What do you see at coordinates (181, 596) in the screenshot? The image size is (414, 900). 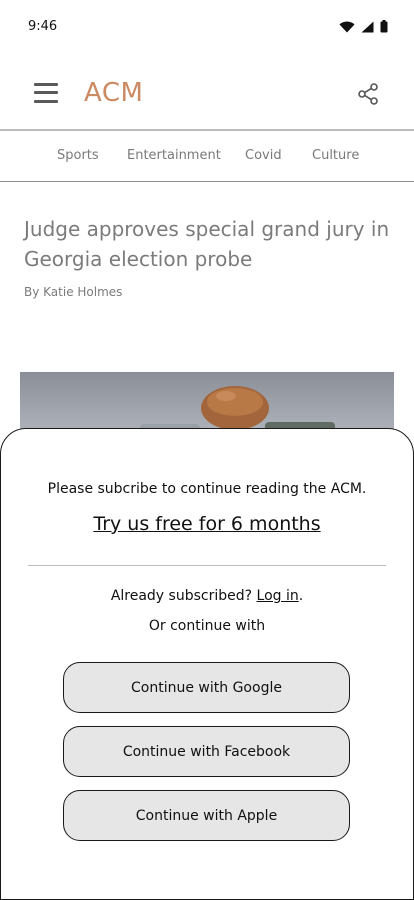 I see `already-subscribed-text: Already subscribed?` at bounding box center [181, 596].